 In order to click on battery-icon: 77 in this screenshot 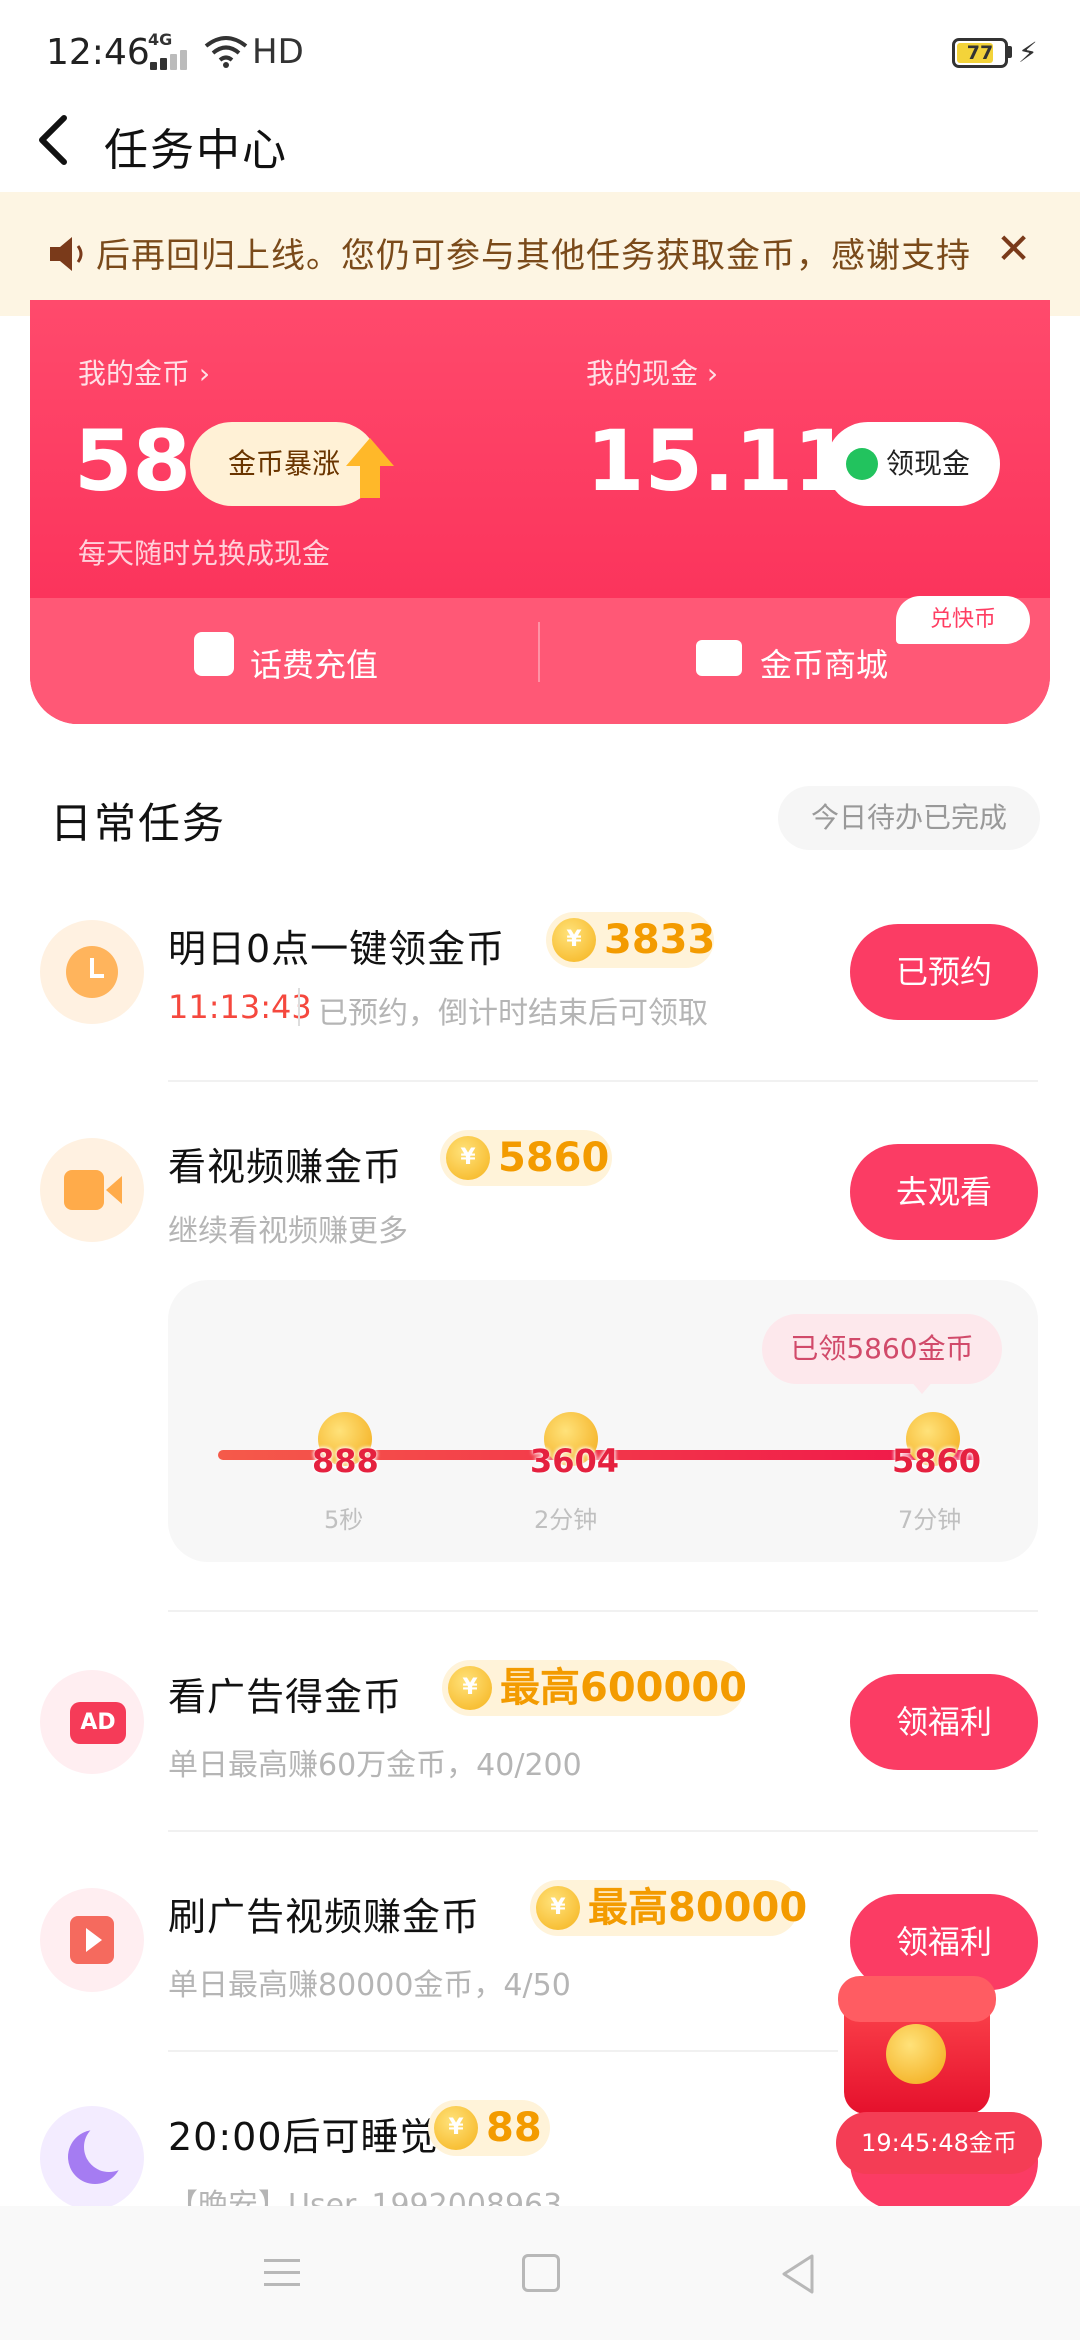, I will do `click(980, 53)`.